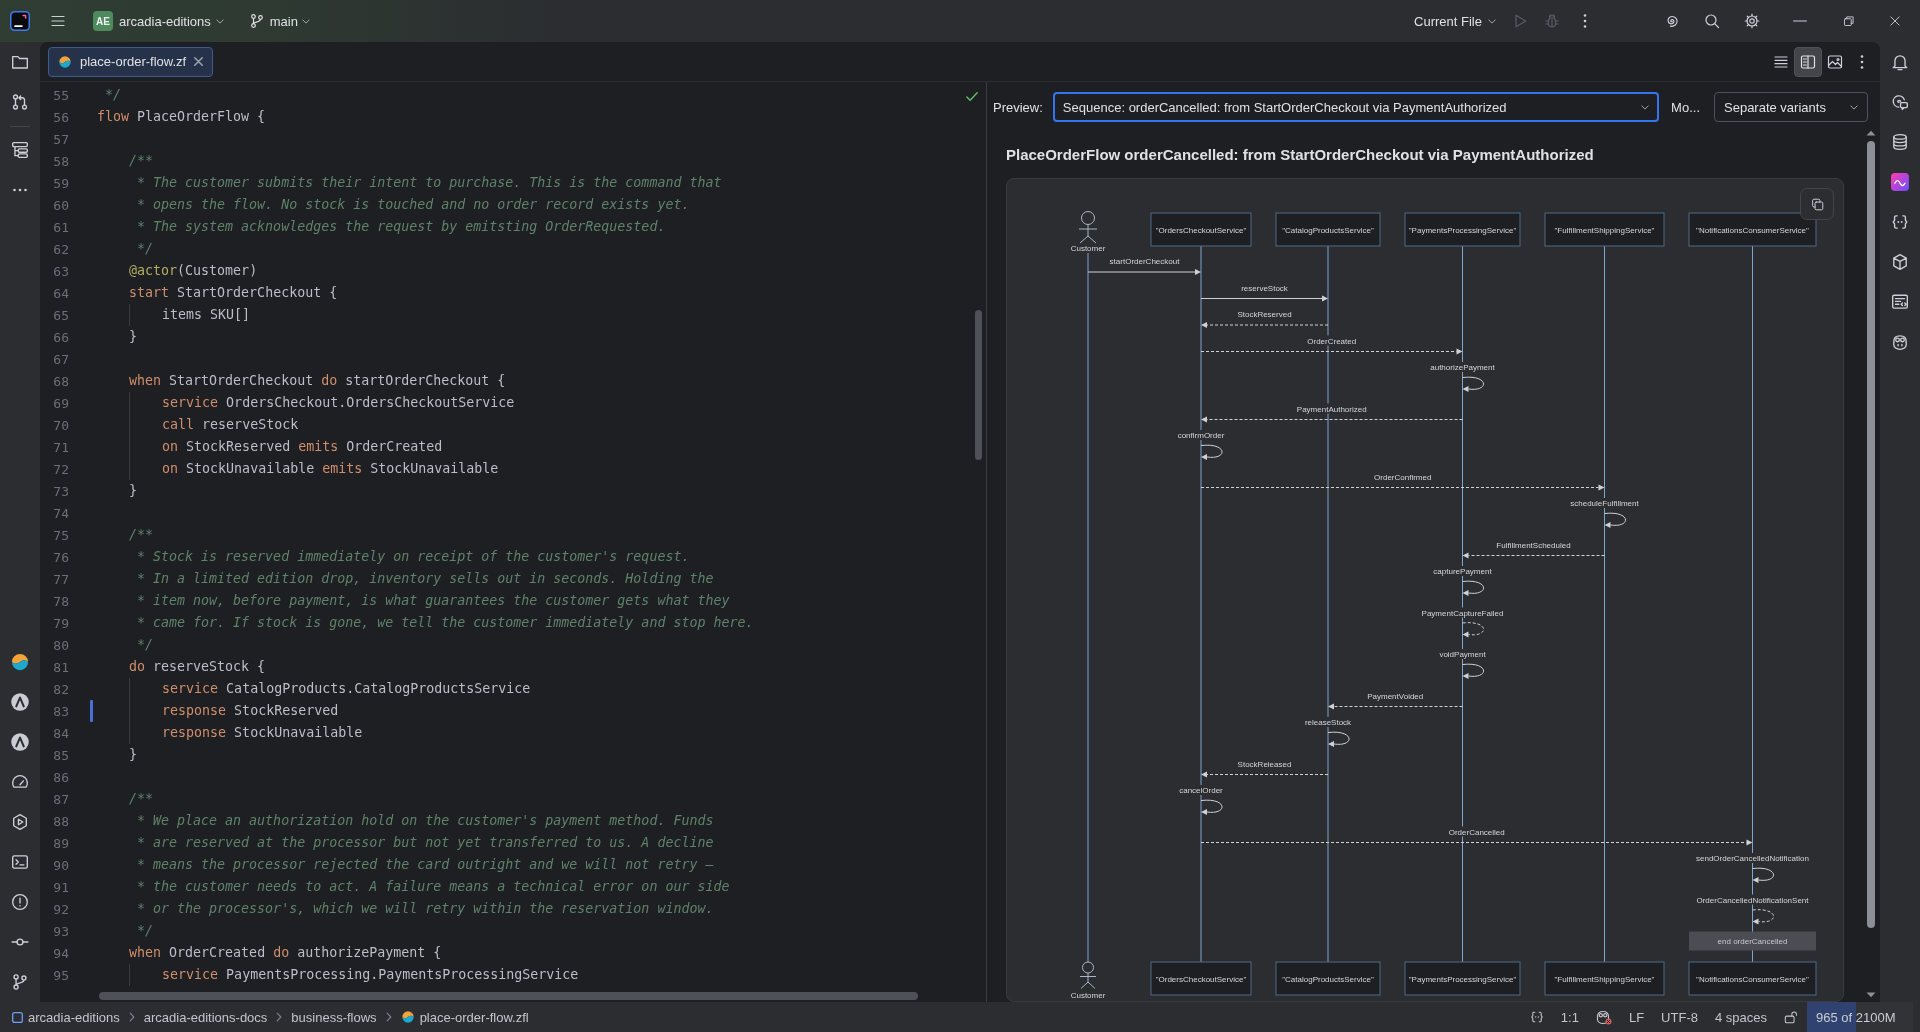  I want to click on code-line: * item now, before payment, is what guarantees the customer gets what they, so click(433, 601).